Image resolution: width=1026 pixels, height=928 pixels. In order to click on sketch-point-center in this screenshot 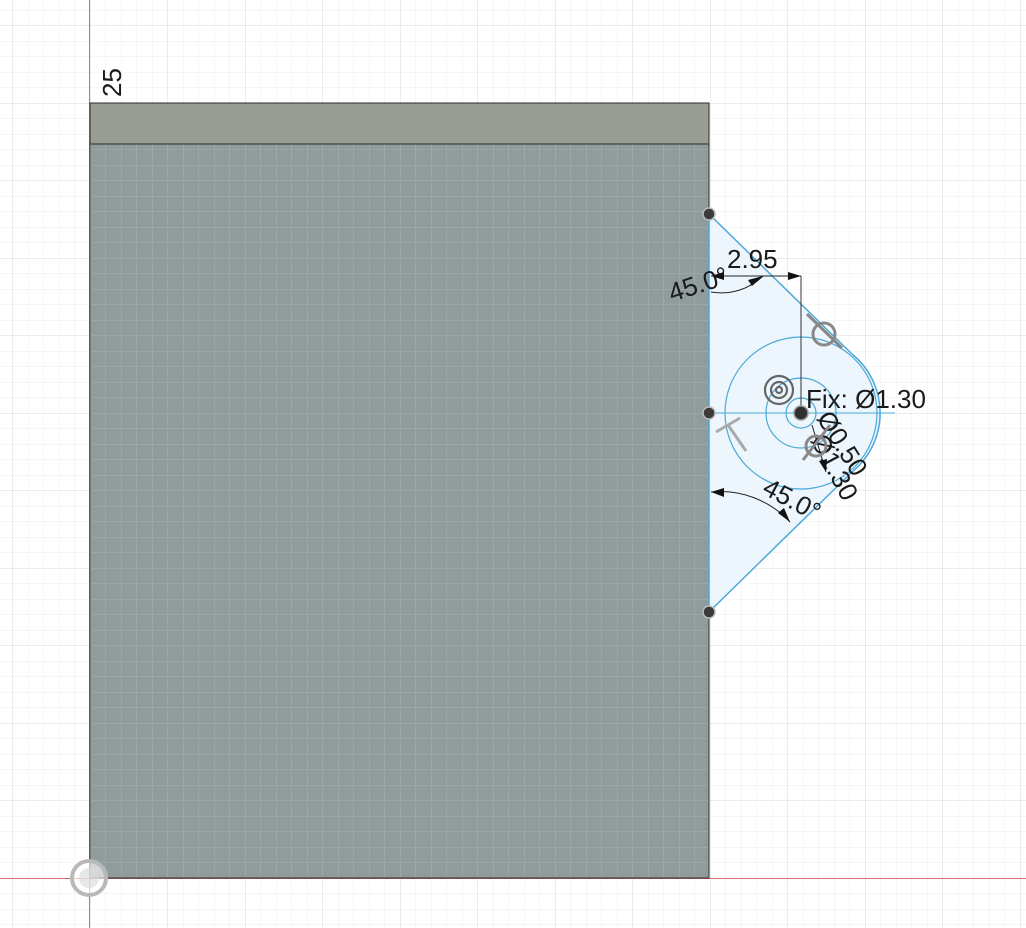, I will do `click(801, 413)`.